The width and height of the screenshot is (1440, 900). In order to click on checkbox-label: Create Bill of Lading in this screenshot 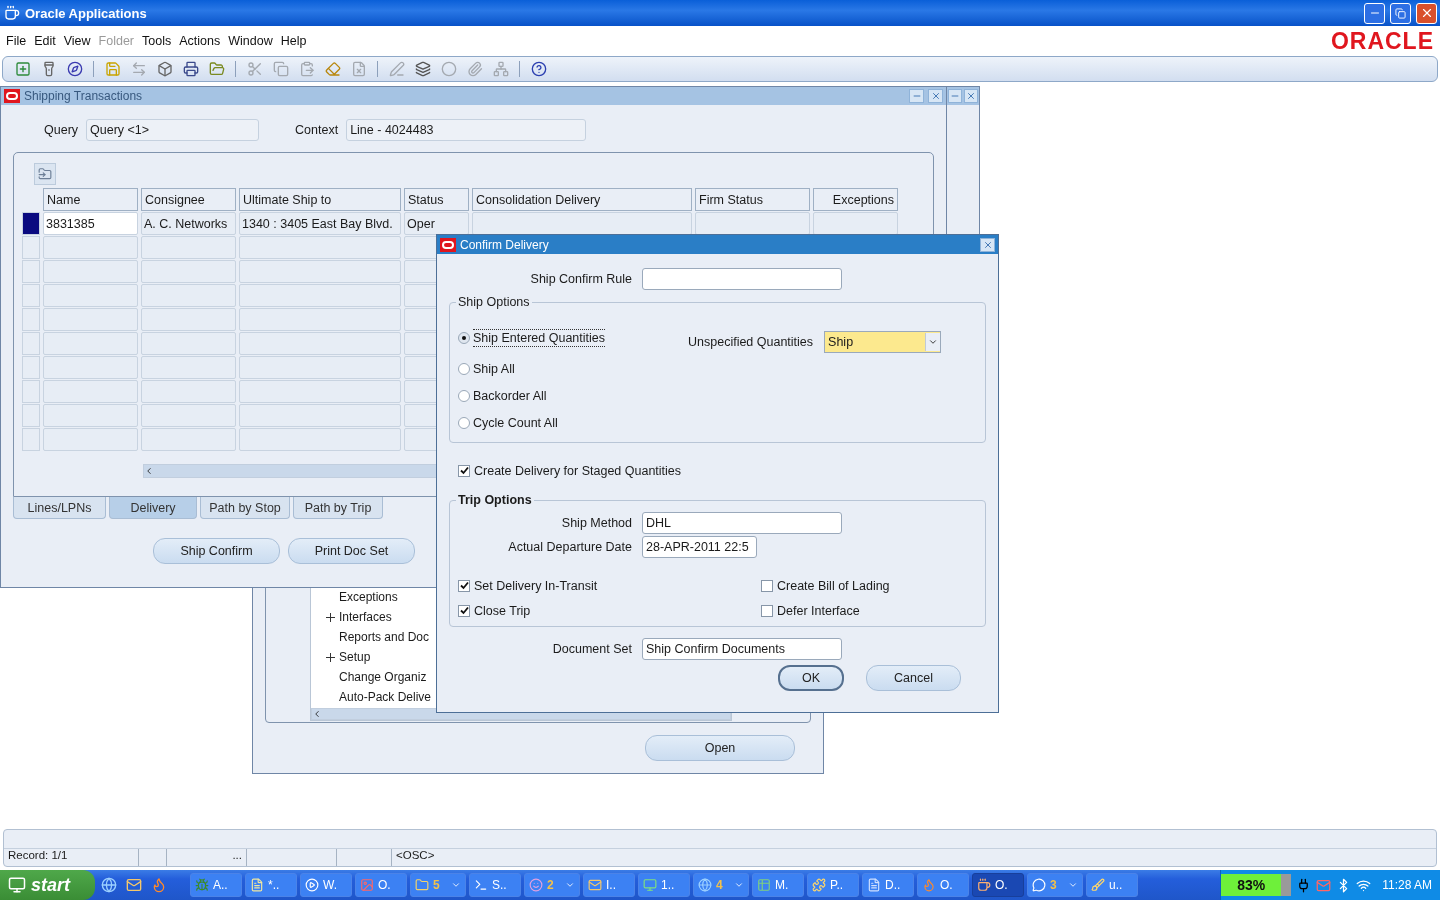, I will do `click(833, 585)`.